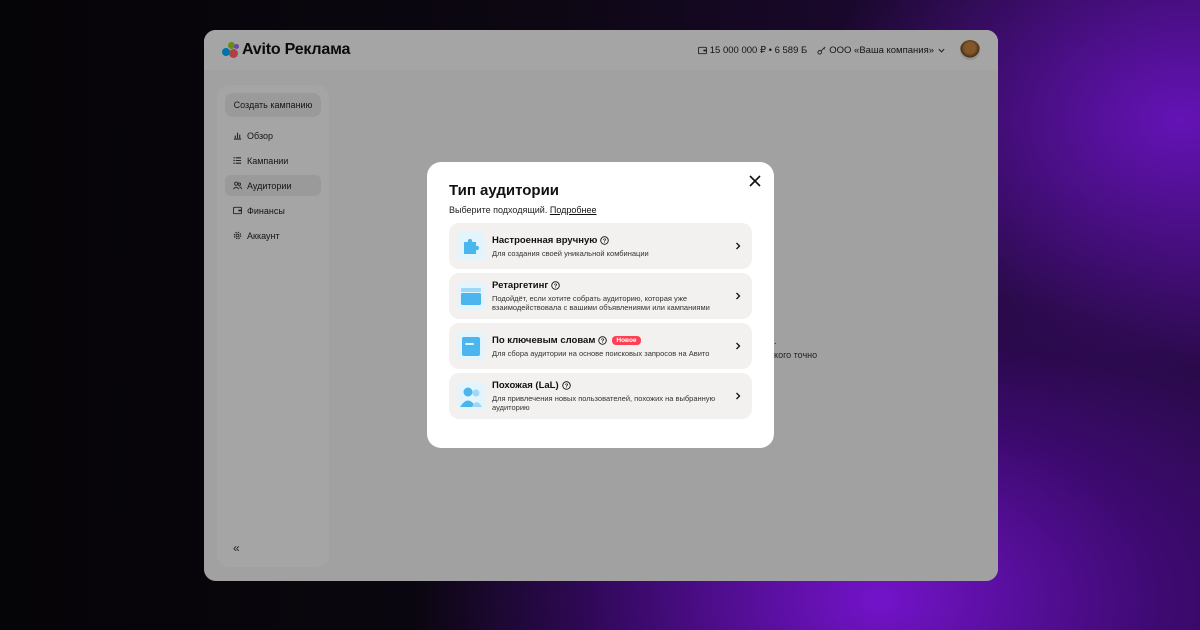 Image resolution: width=1200 pixels, height=630 pixels. I want to click on modal-title: Тип аудитории, so click(504, 190).